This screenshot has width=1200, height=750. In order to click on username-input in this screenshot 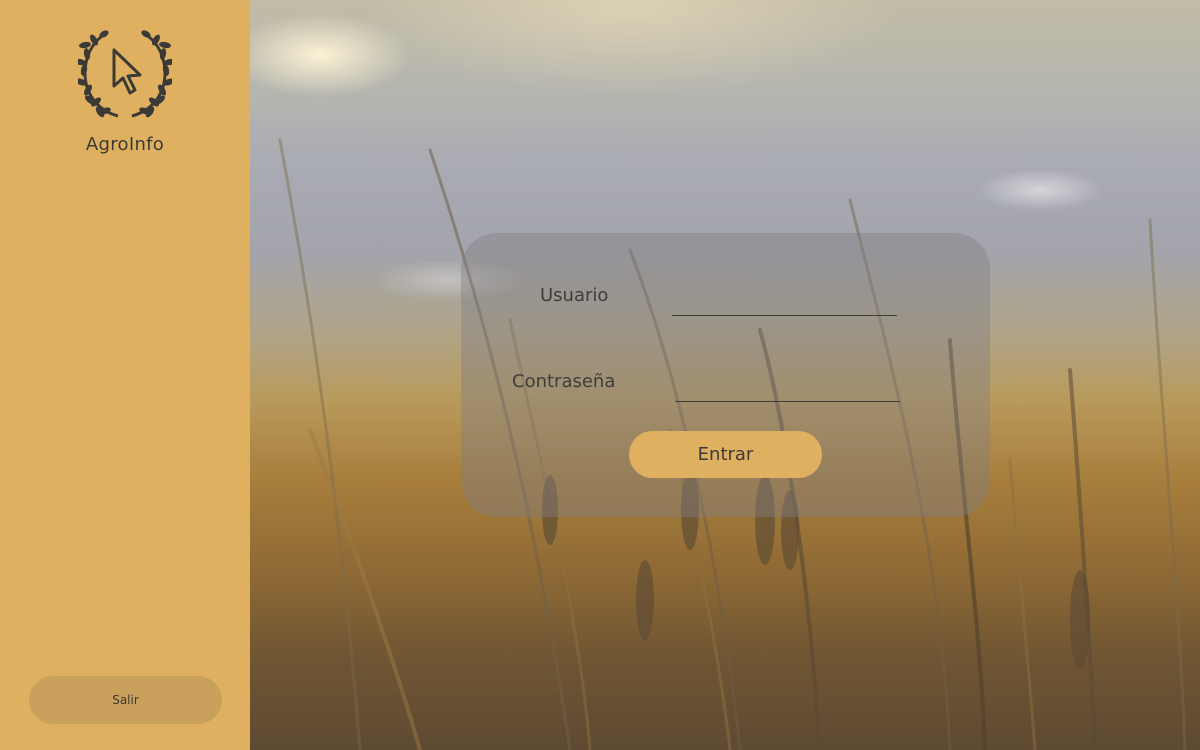, I will do `click(784, 303)`.